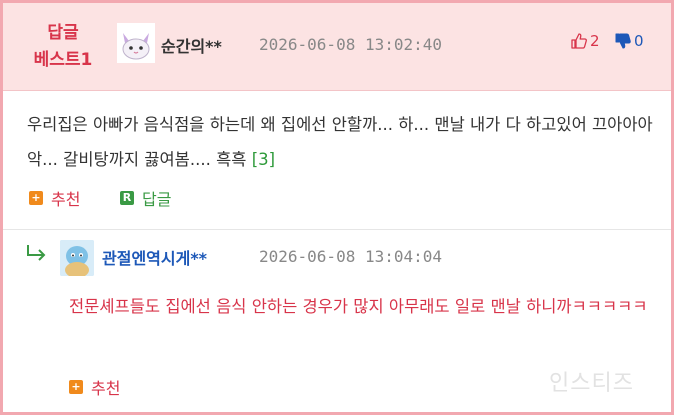 Image resolution: width=674 pixels, height=415 pixels. What do you see at coordinates (94, 387) in the screenshot?
I see `reply-recommend-button: + 추천` at bounding box center [94, 387].